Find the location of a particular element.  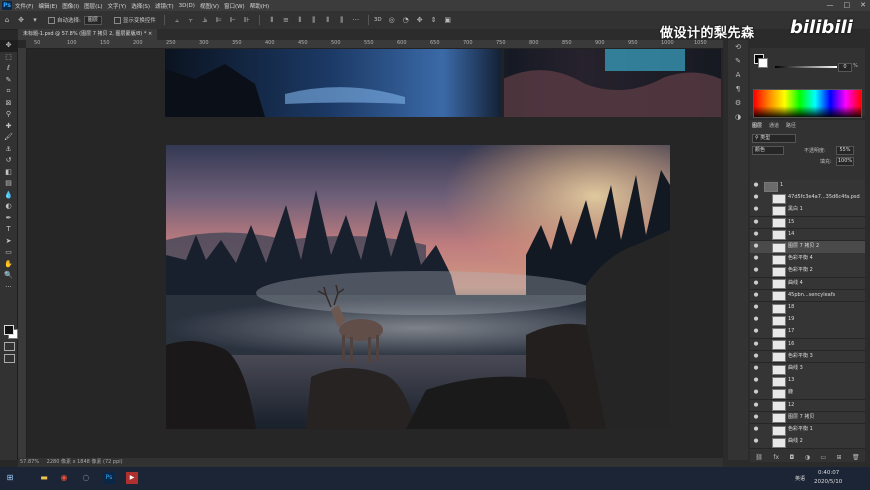

path-select-icon: ➤ is located at coordinates (8, 242).